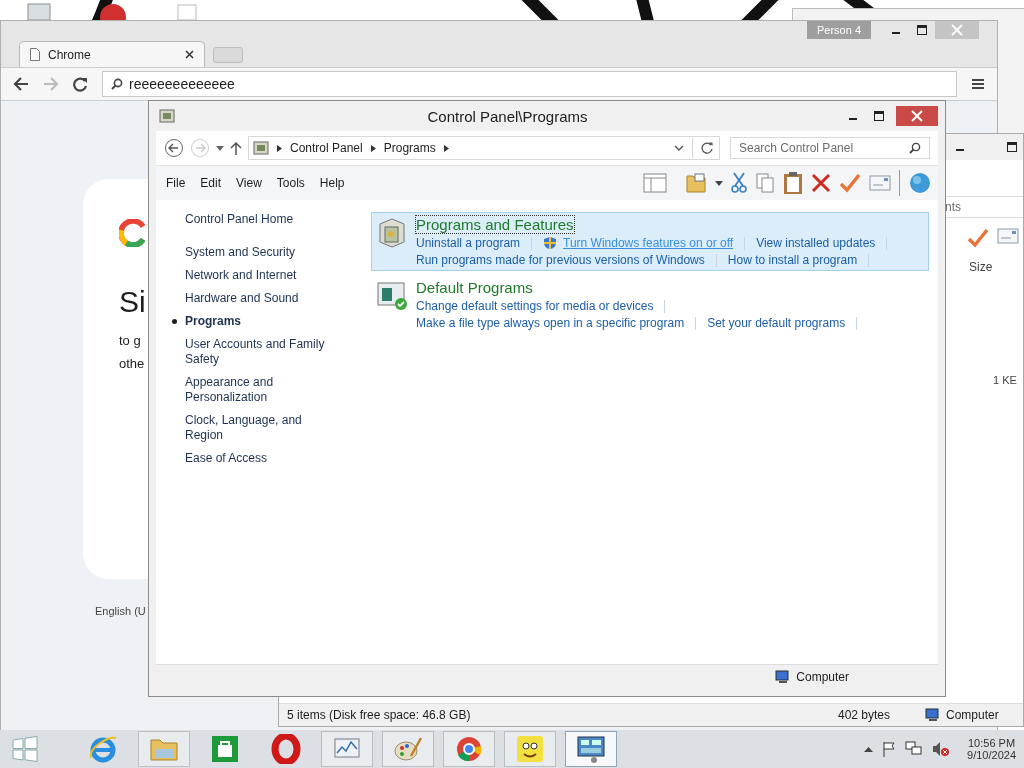 The image size is (1024, 768). Describe the element at coordinates (80, 84) in the screenshot. I see `reload-icon` at that location.